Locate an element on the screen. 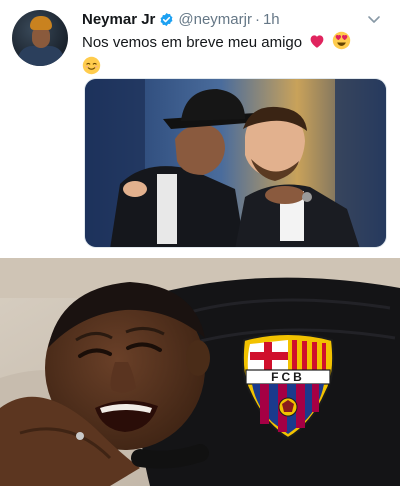 Image resolution: width=400 pixels, height=486 pixels. heart-eyes-emoji-icon is located at coordinates (341, 43).